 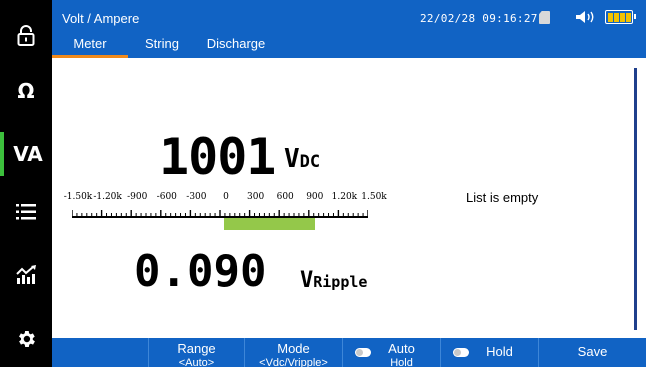 I want to click on gear-icon, so click(x=27, y=339).